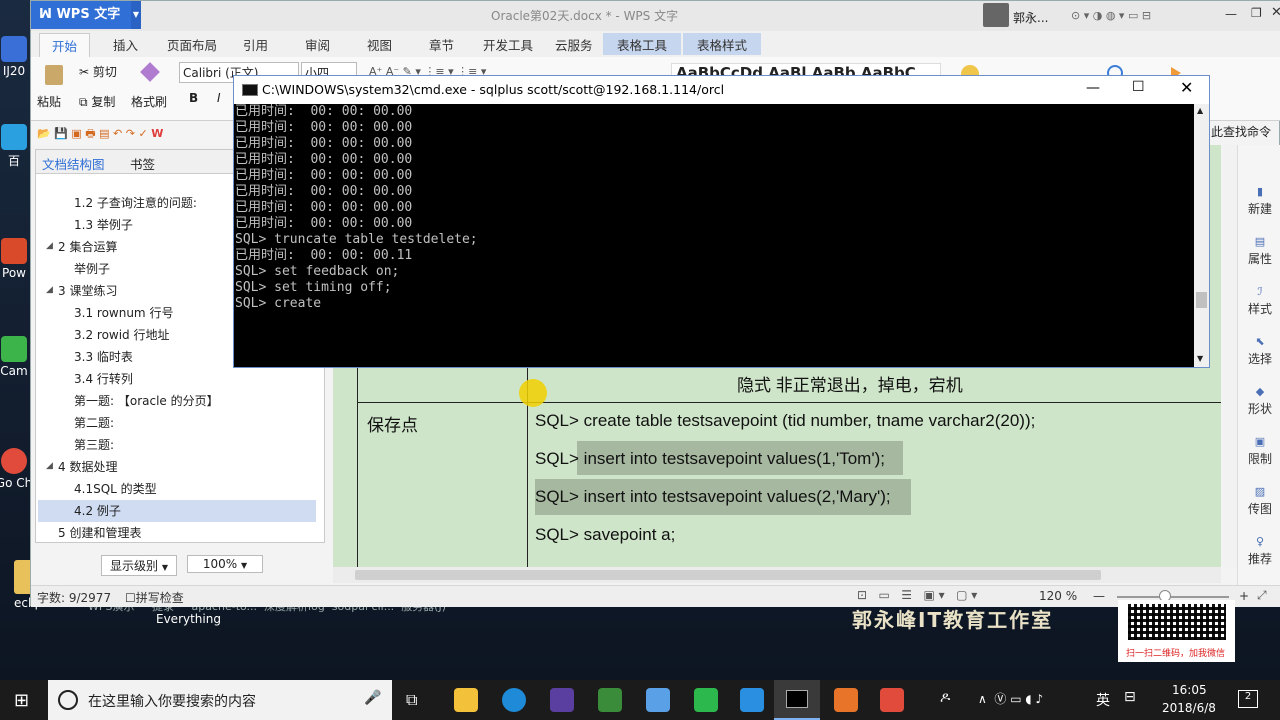 This screenshot has height=720, width=1280. I want to click on zoom-slider, so click(1173, 597).